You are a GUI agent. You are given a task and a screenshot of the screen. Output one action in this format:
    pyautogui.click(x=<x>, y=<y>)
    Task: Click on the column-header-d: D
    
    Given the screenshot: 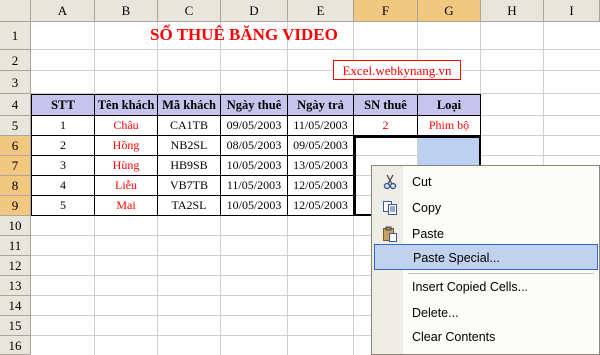 What is the action you would take?
    pyautogui.click(x=254, y=11)
    